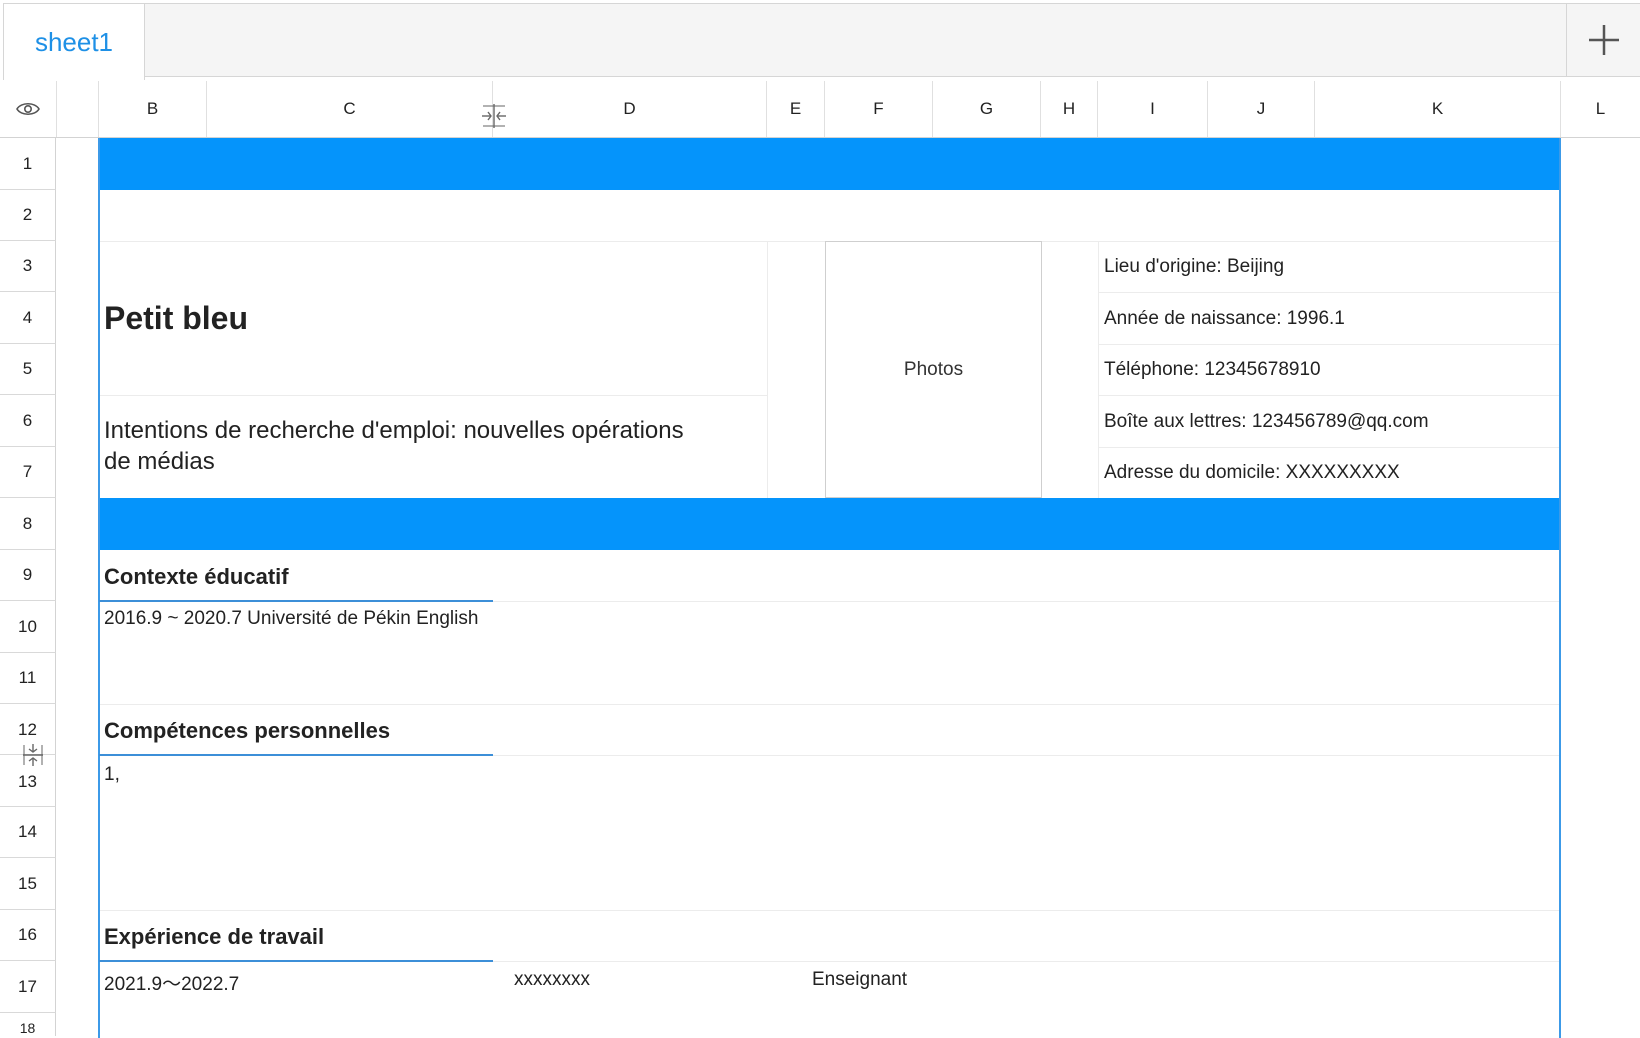 The image size is (1640, 1038). What do you see at coordinates (176, 318) in the screenshot?
I see `candidate-name: Petit bleu` at bounding box center [176, 318].